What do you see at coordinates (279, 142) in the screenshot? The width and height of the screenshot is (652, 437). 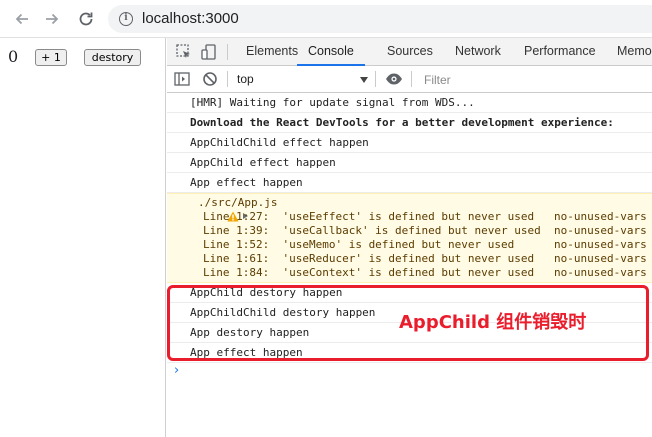 I see `message-text: AppChildChild effect happen` at bounding box center [279, 142].